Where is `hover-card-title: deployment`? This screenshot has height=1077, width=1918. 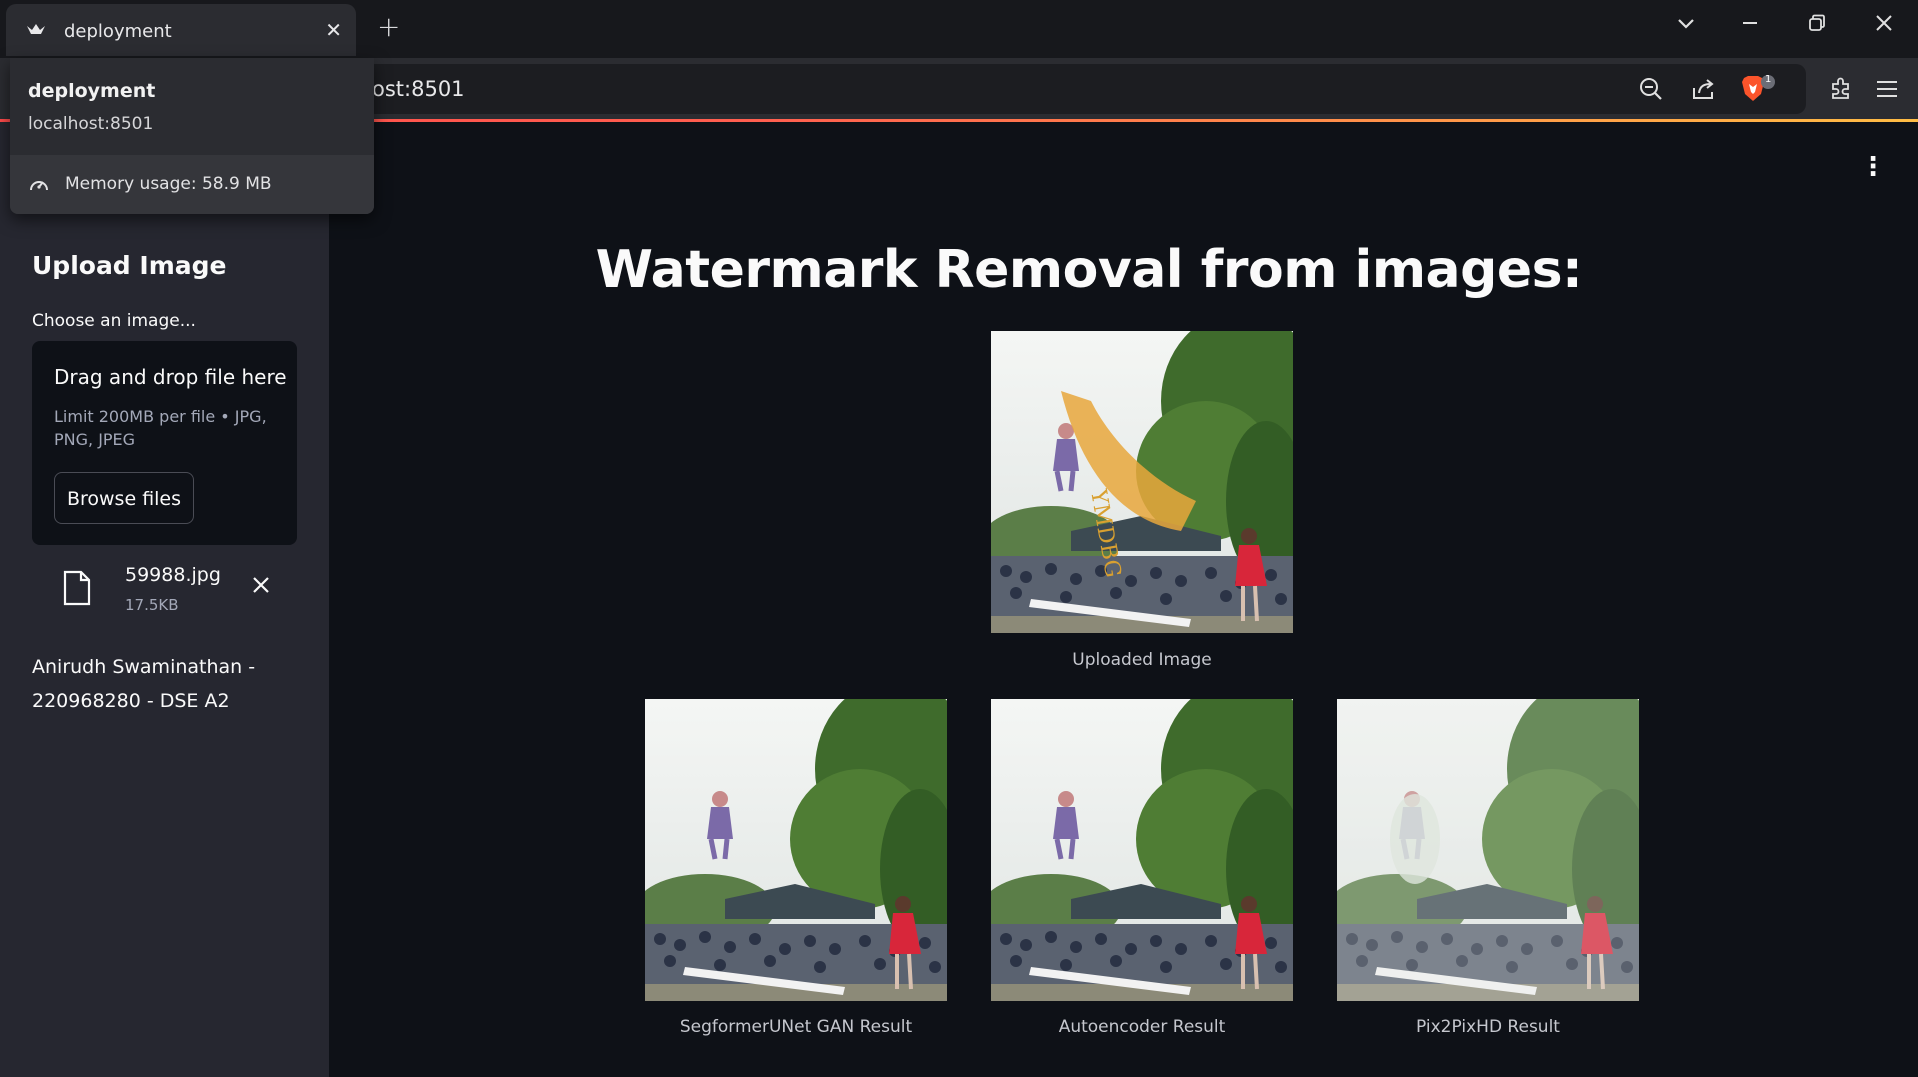
hover-card-title: deployment is located at coordinates (92, 91).